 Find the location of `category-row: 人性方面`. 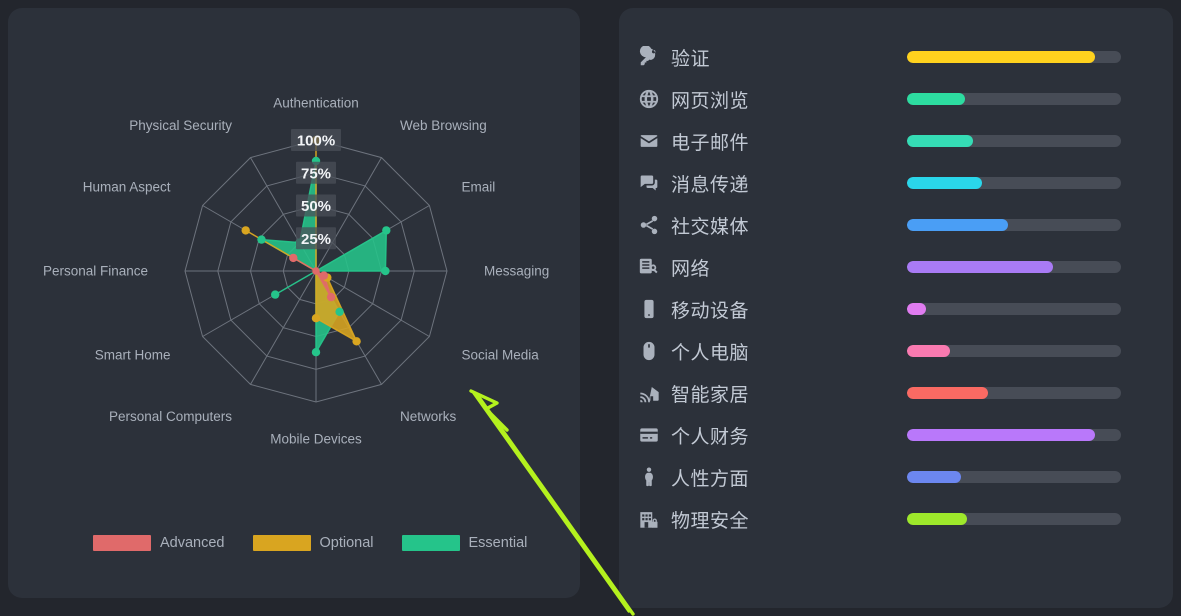

category-row: 人性方面 is located at coordinates (896, 477).